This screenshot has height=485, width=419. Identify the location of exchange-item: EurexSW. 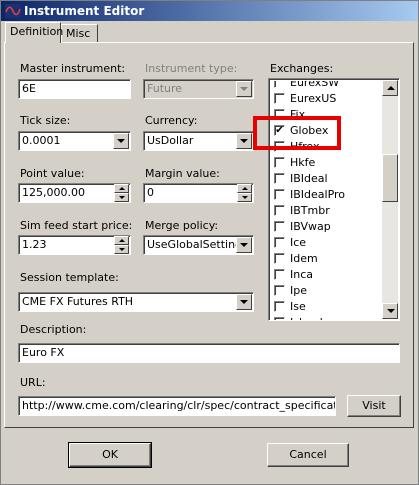
(327, 86).